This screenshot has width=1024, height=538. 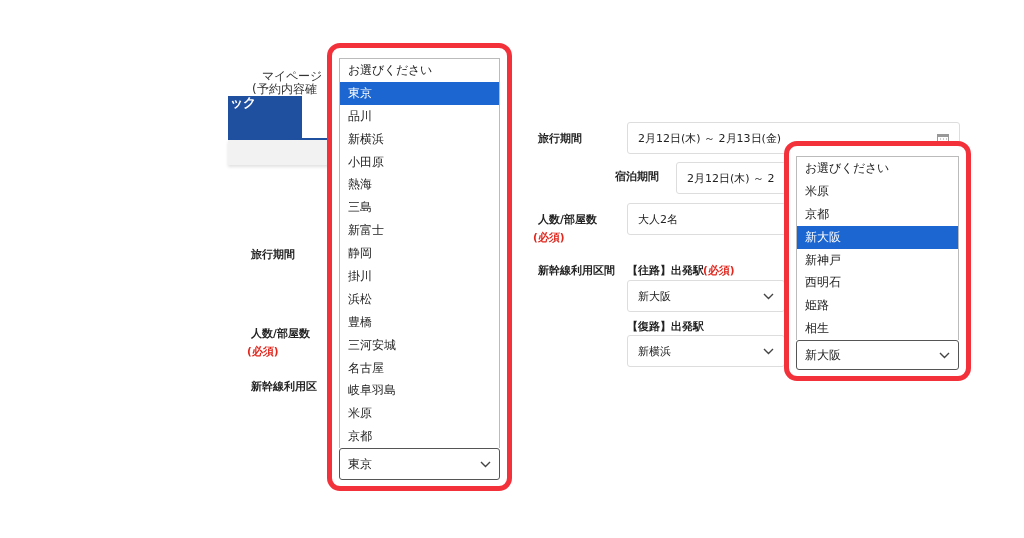 I want to click on dropdown-option: 新横浜, so click(x=419, y=139).